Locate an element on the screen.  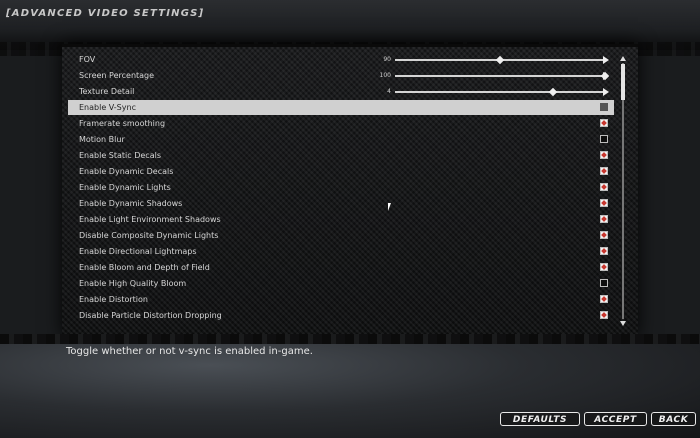
scrollbar is located at coordinates (623, 191).